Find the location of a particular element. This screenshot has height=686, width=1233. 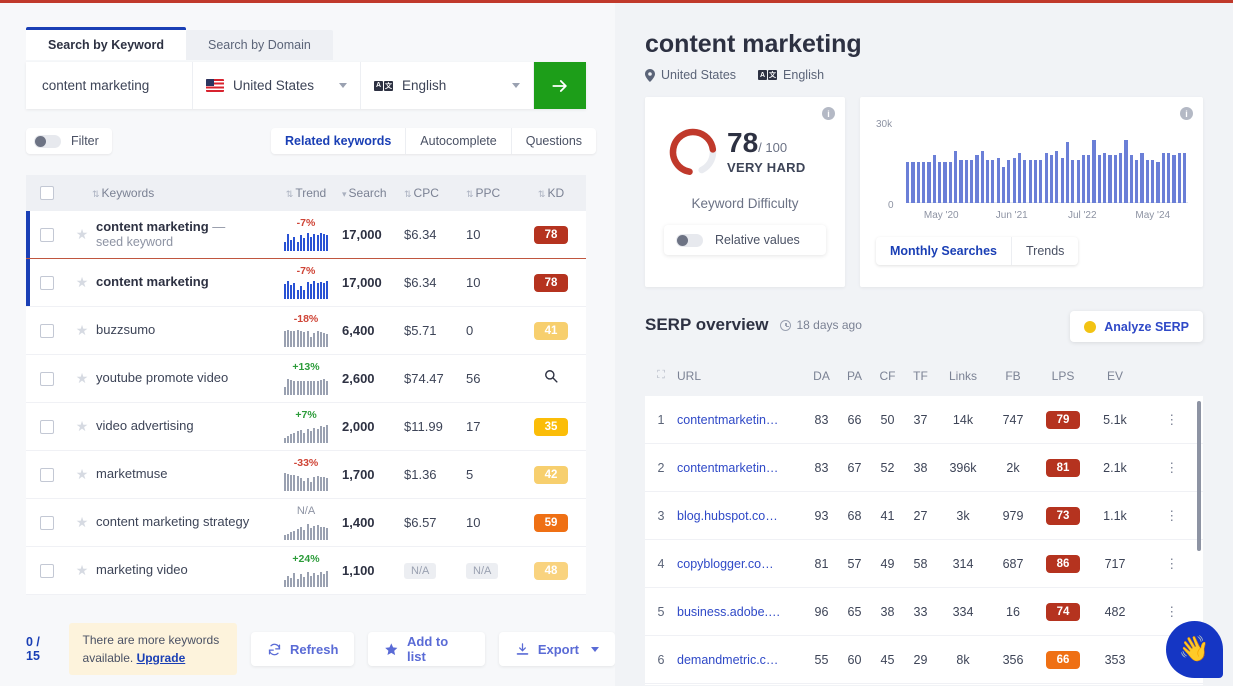

tab-search-by-keyword: Search by Keyword is located at coordinates (106, 43).